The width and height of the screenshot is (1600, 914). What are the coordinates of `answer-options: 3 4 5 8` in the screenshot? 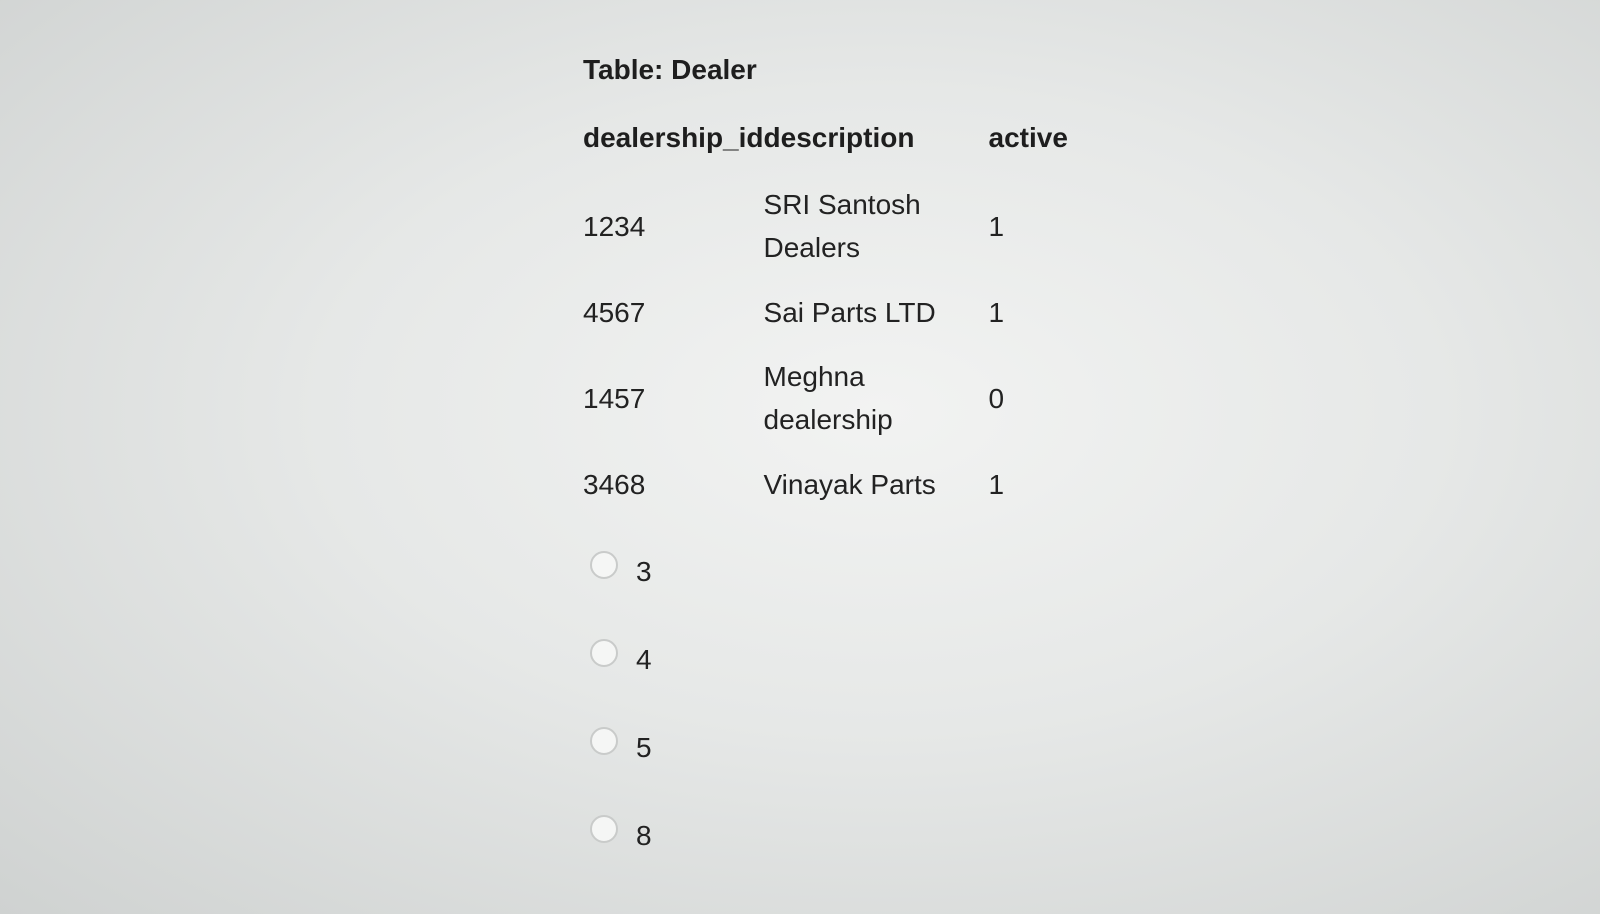 It's located at (621, 704).